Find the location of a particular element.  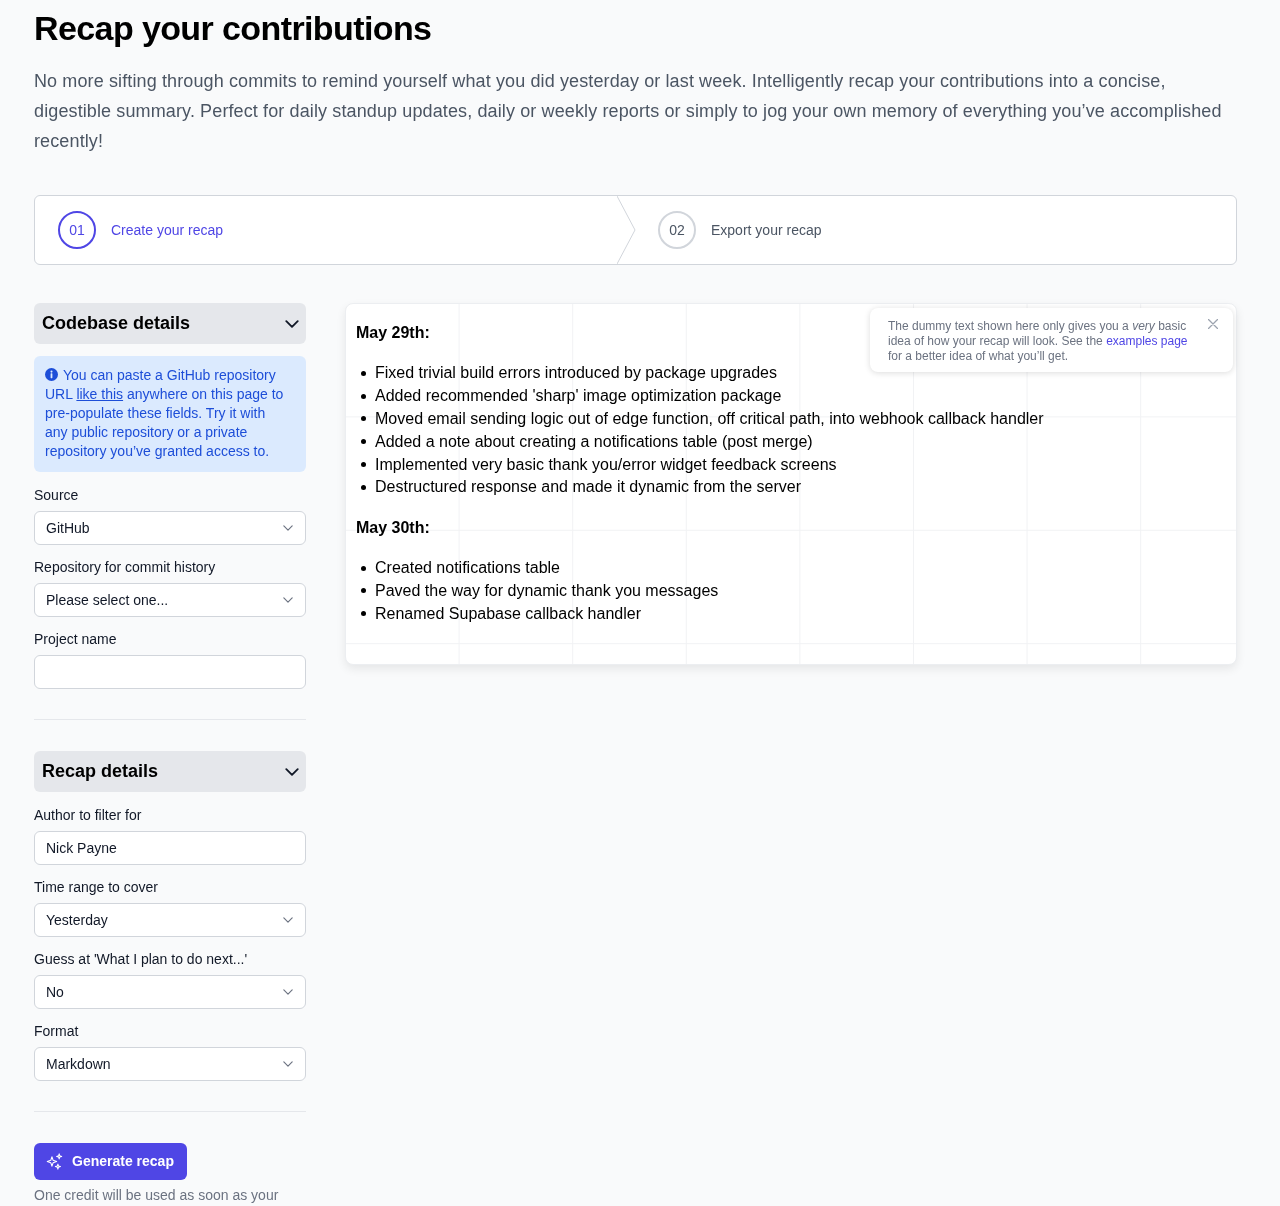

step-number: 02 is located at coordinates (677, 230).